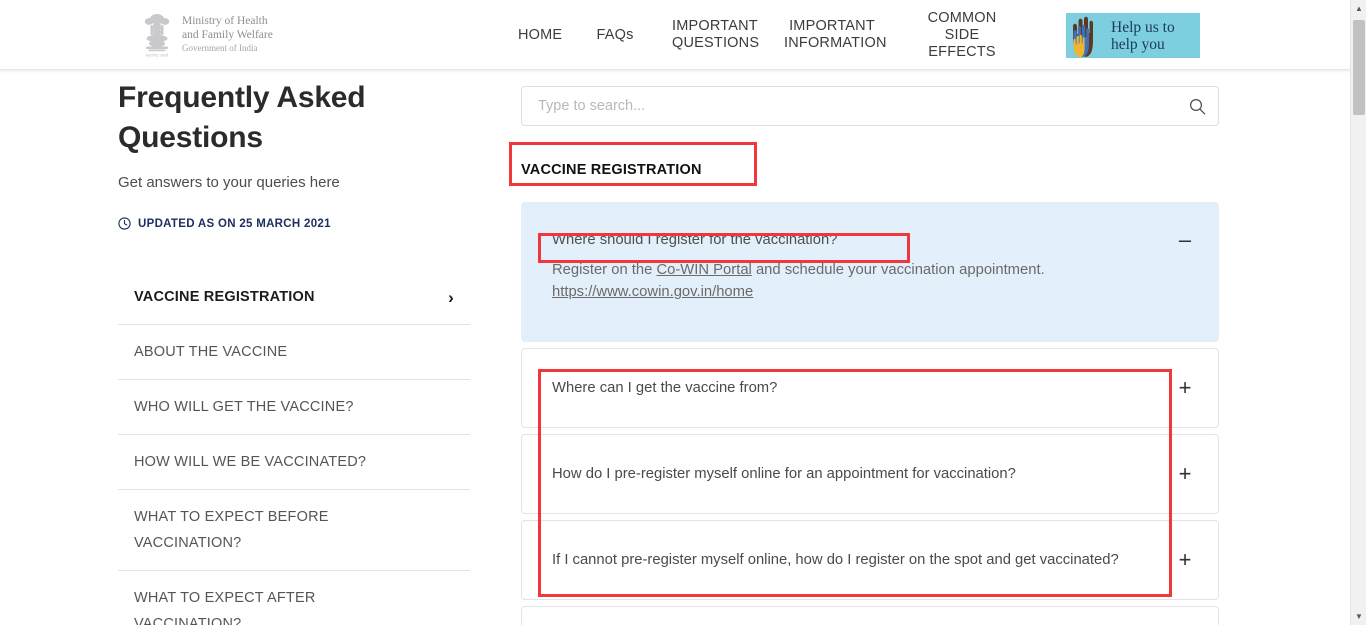 This screenshot has height=625, width=1366. I want to click on nav-item-common-side-effects: COMMON SIDE EFFECTS, so click(962, 35).